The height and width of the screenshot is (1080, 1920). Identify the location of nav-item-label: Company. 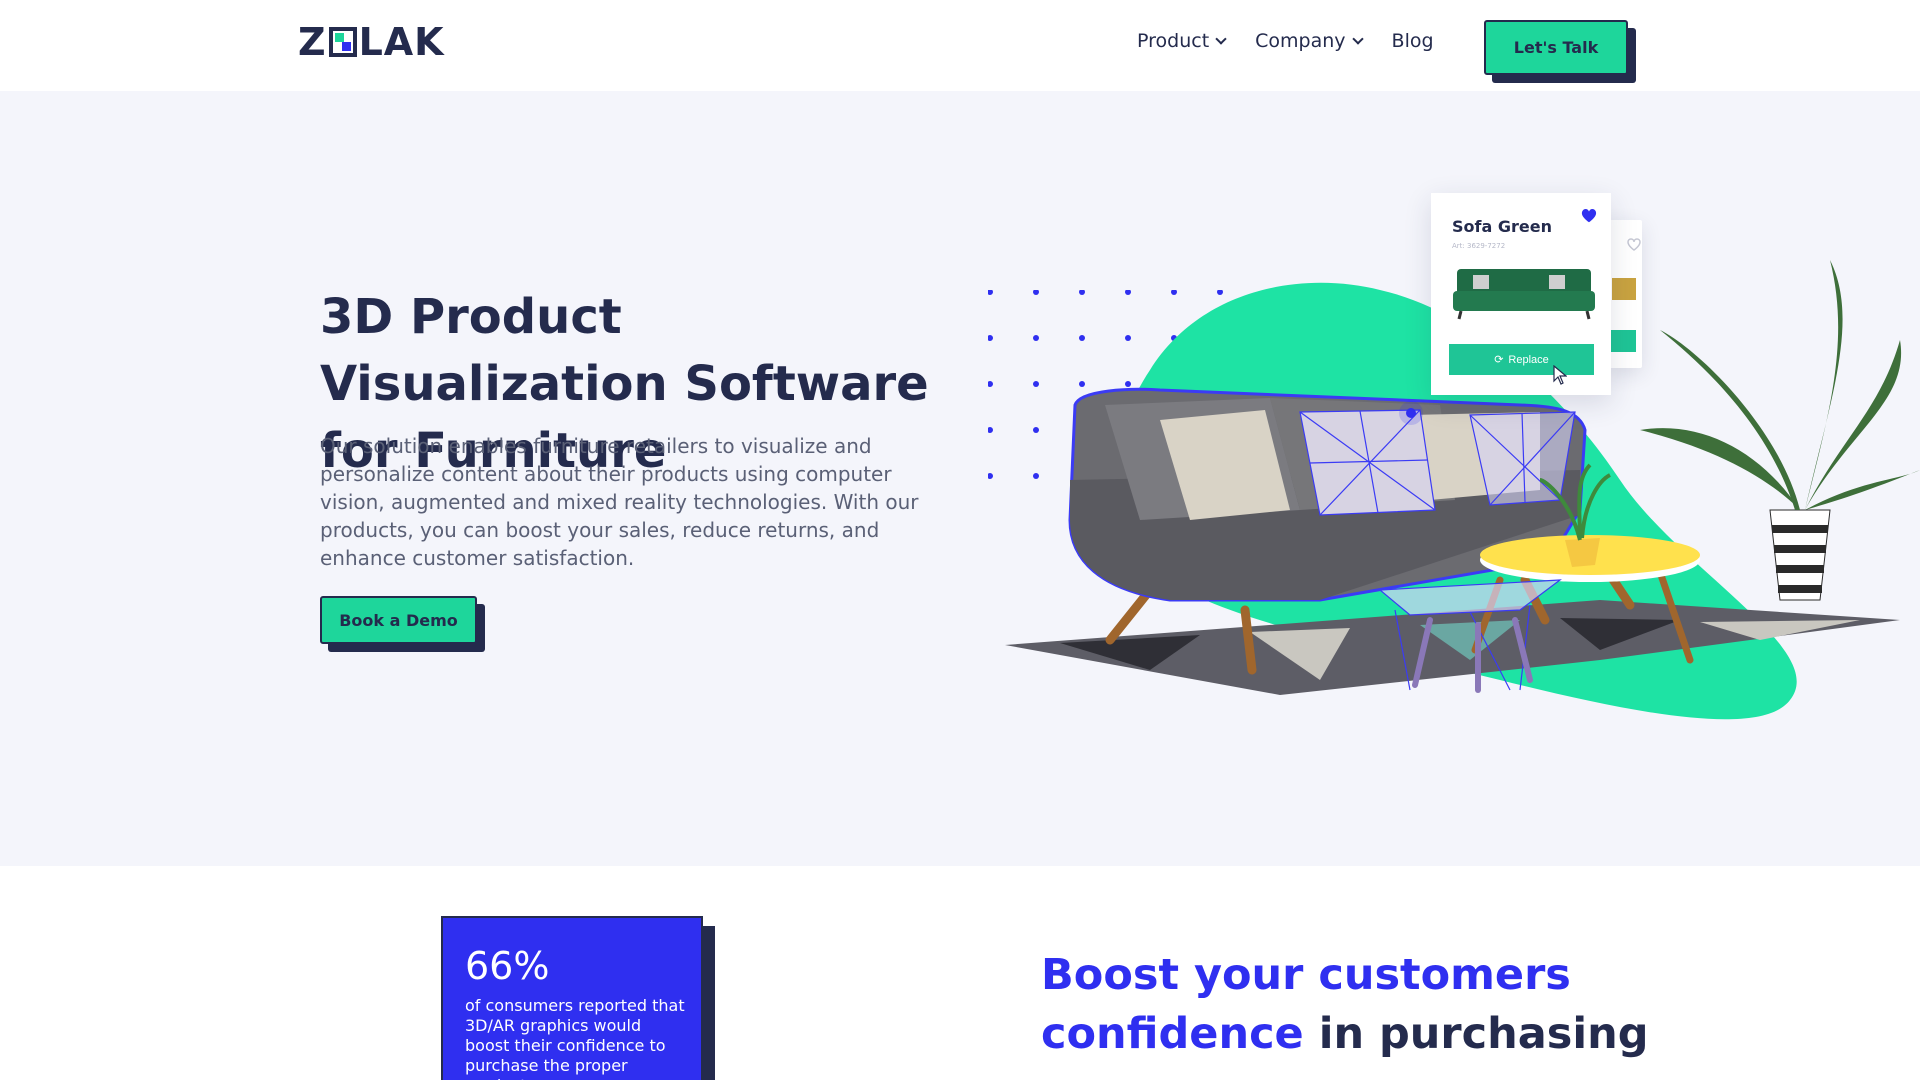
(1300, 41).